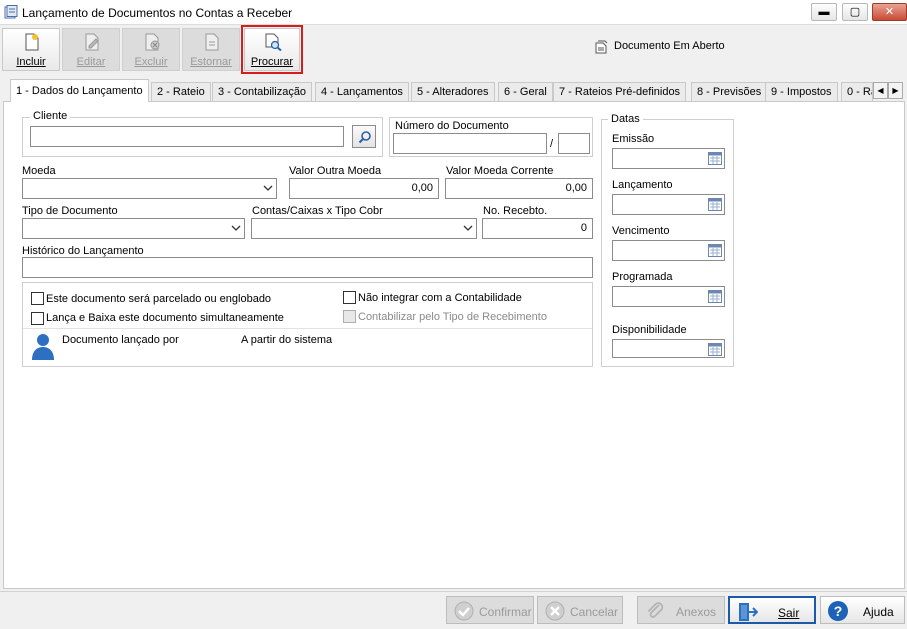 The image size is (907, 629). I want to click on lancamento-date-input, so click(668, 204).